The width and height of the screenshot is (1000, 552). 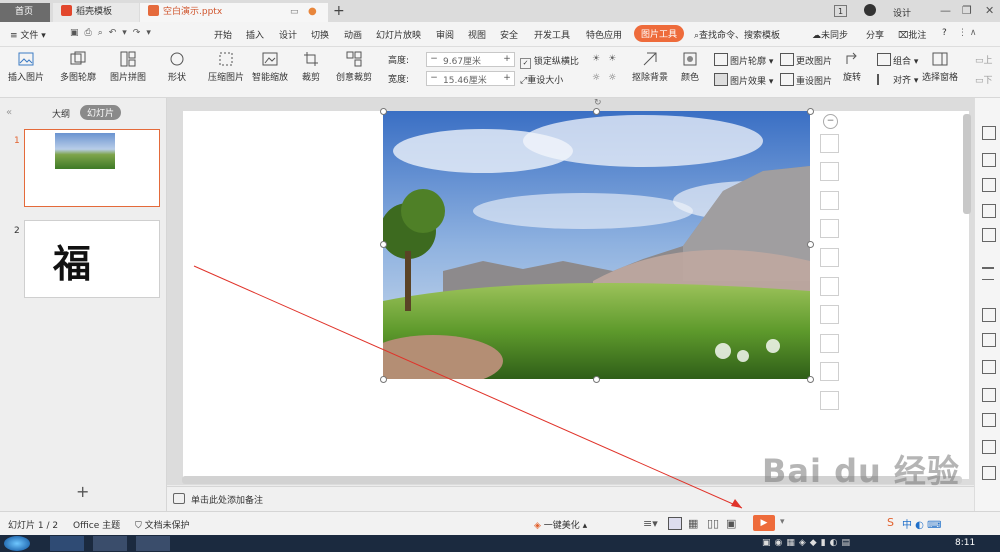 I want to click on input-method-icon: S, so click(x=890, y=522).